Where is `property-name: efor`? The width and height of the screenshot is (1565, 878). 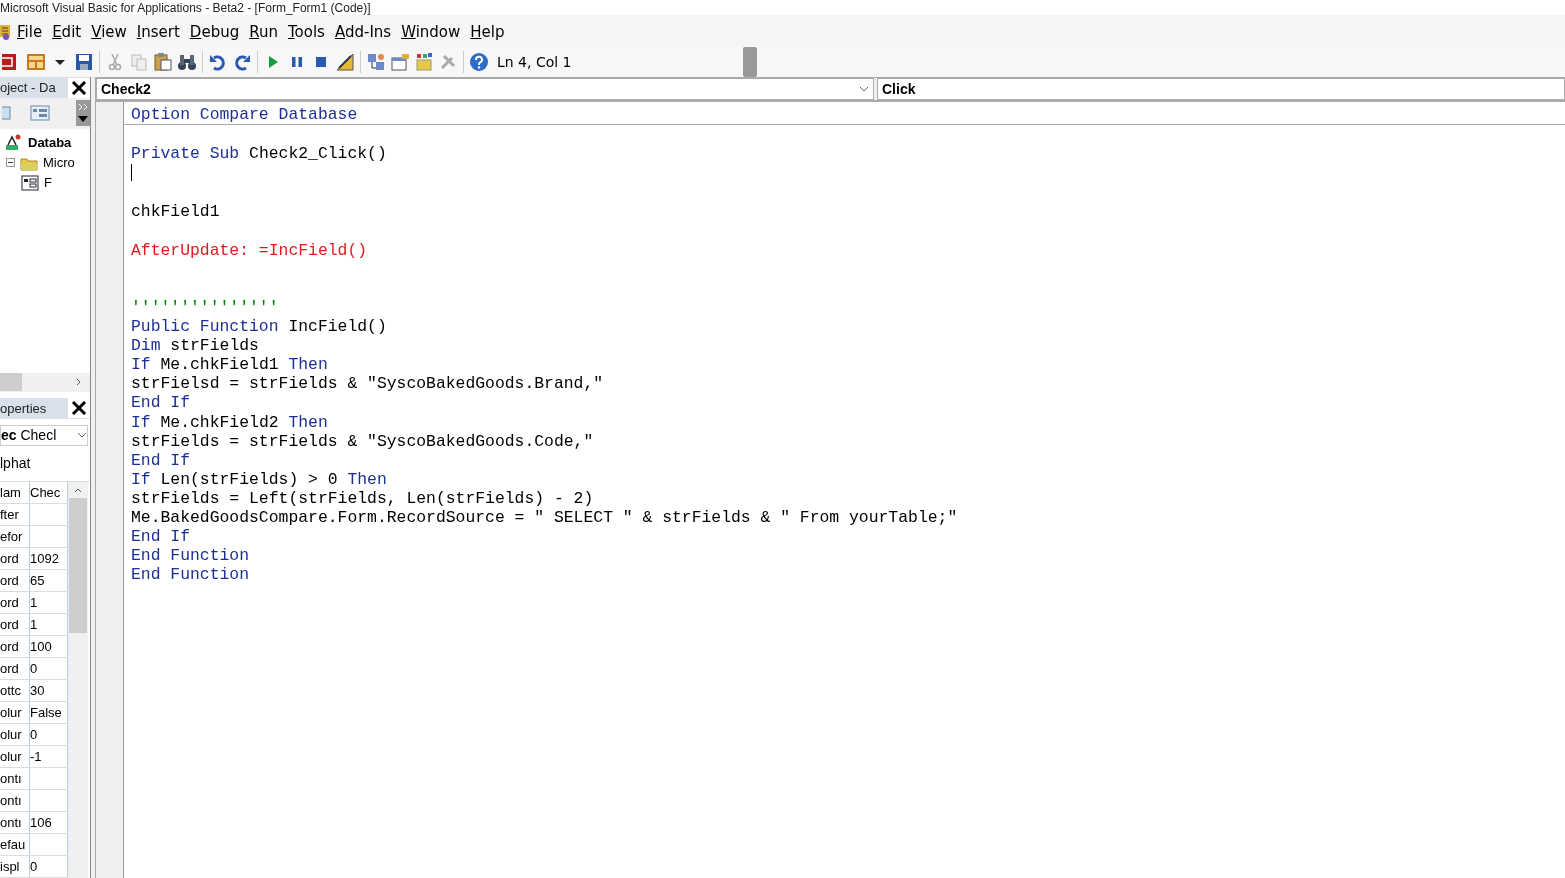
property-name: efor is located at coordinates (15, 536).